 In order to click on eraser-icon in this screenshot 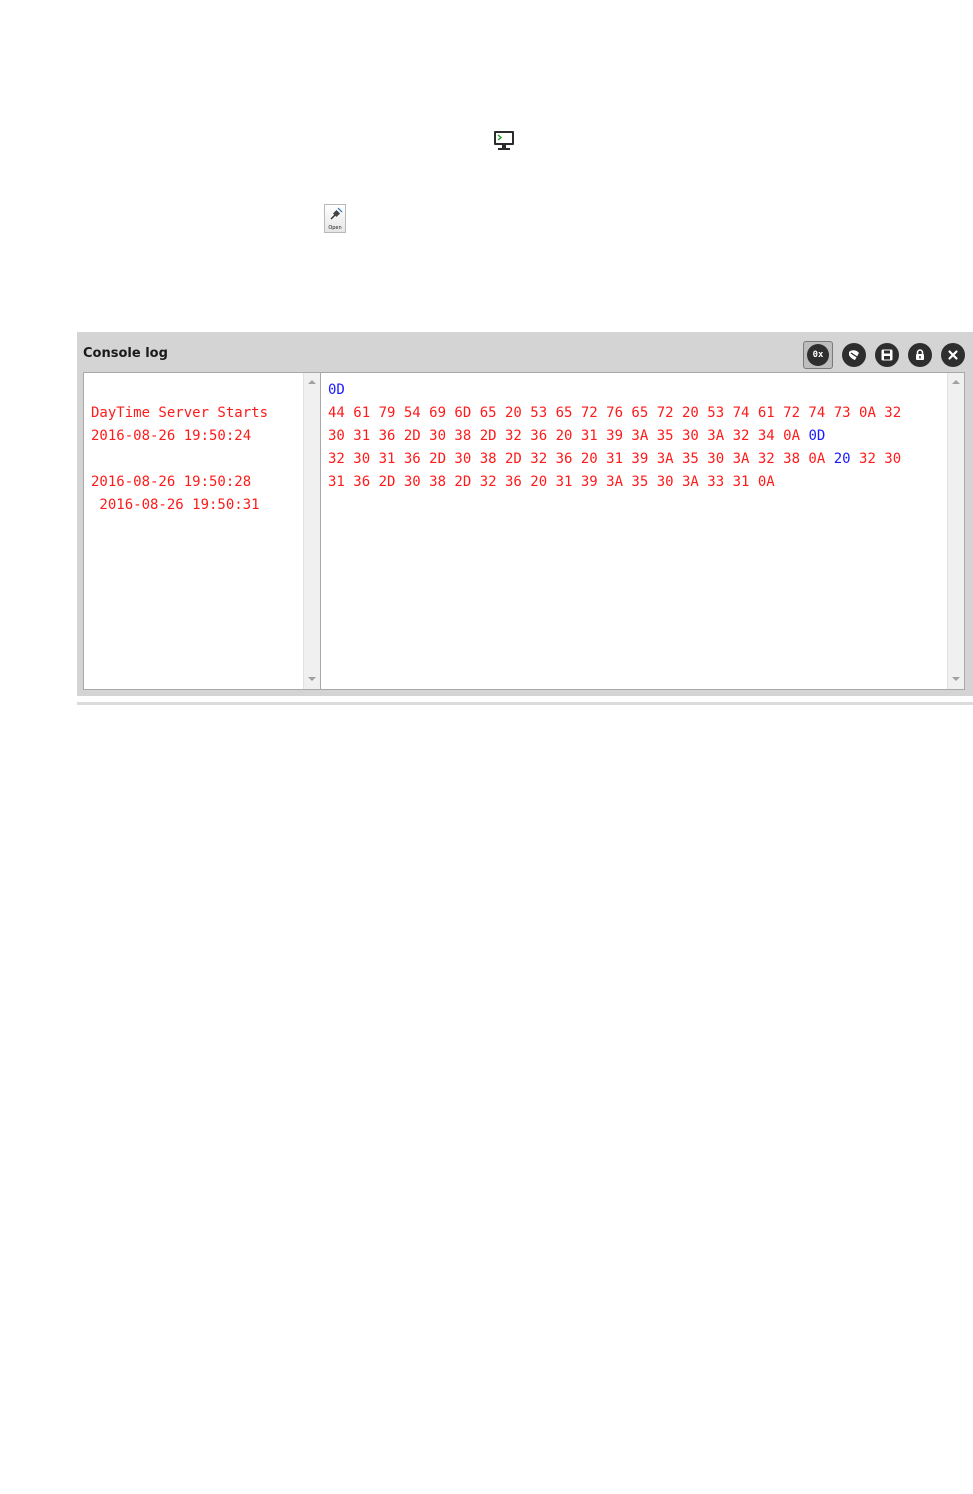, I will do `click(854, 355)`.